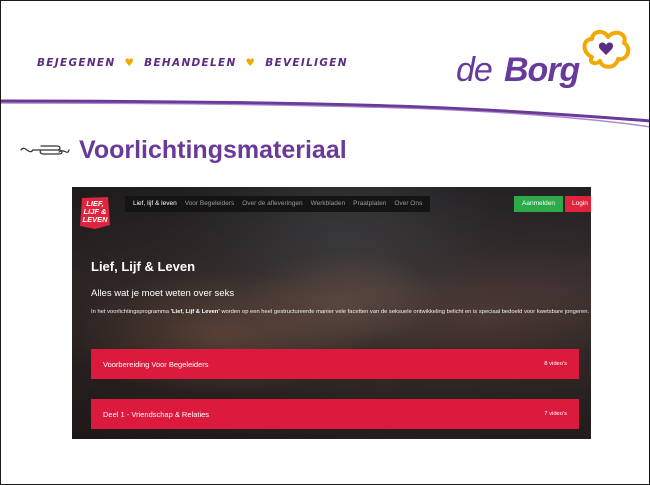 The height and width of the screenshot is (485, 650). I want to click on series-bar-voorbereiding: Voorbereiding Voor Begeleiders 8 video's, so click(335, 364).